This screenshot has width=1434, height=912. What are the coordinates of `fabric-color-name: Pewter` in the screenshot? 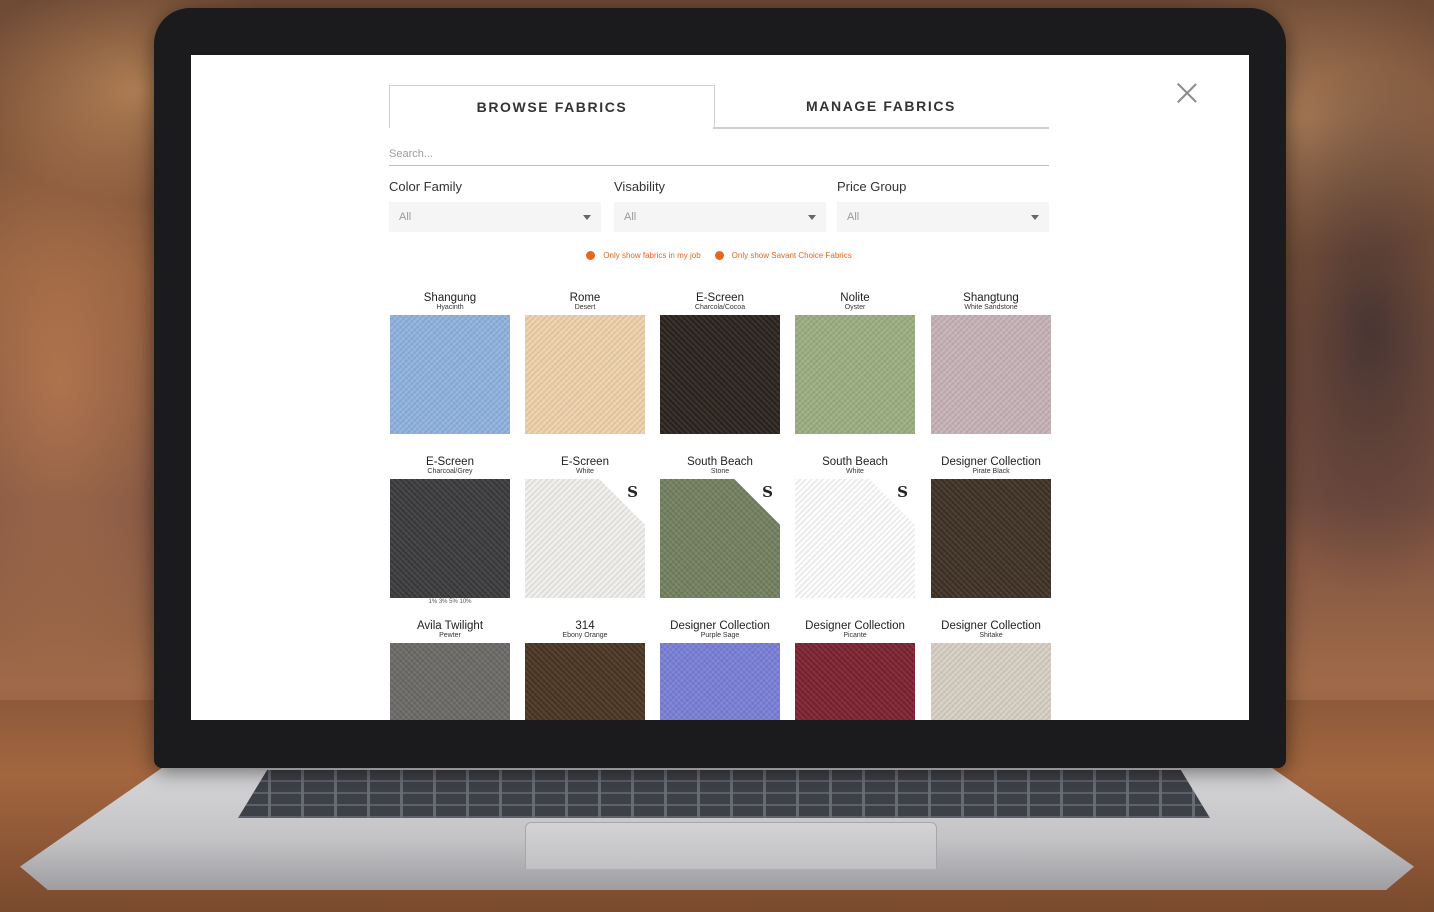 It's located at (450, 635).